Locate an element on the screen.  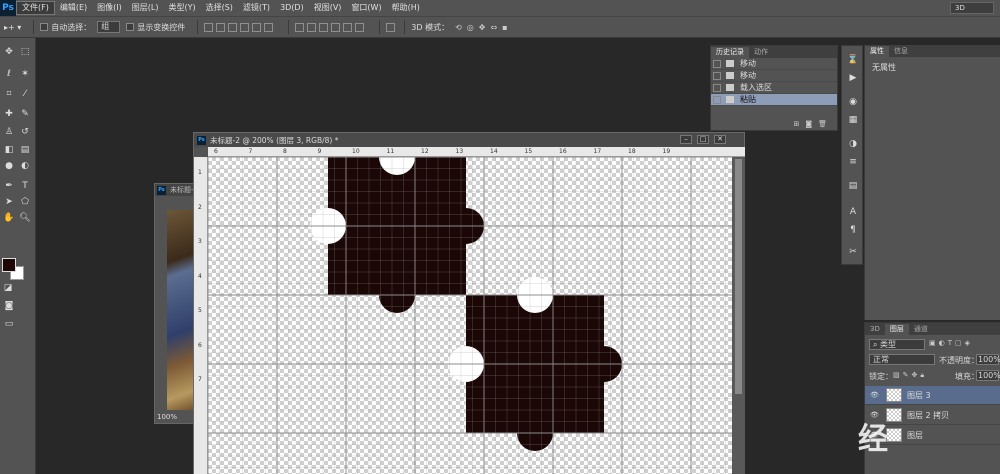
tab-properties: 属性 is located at coordinates (877, 51).